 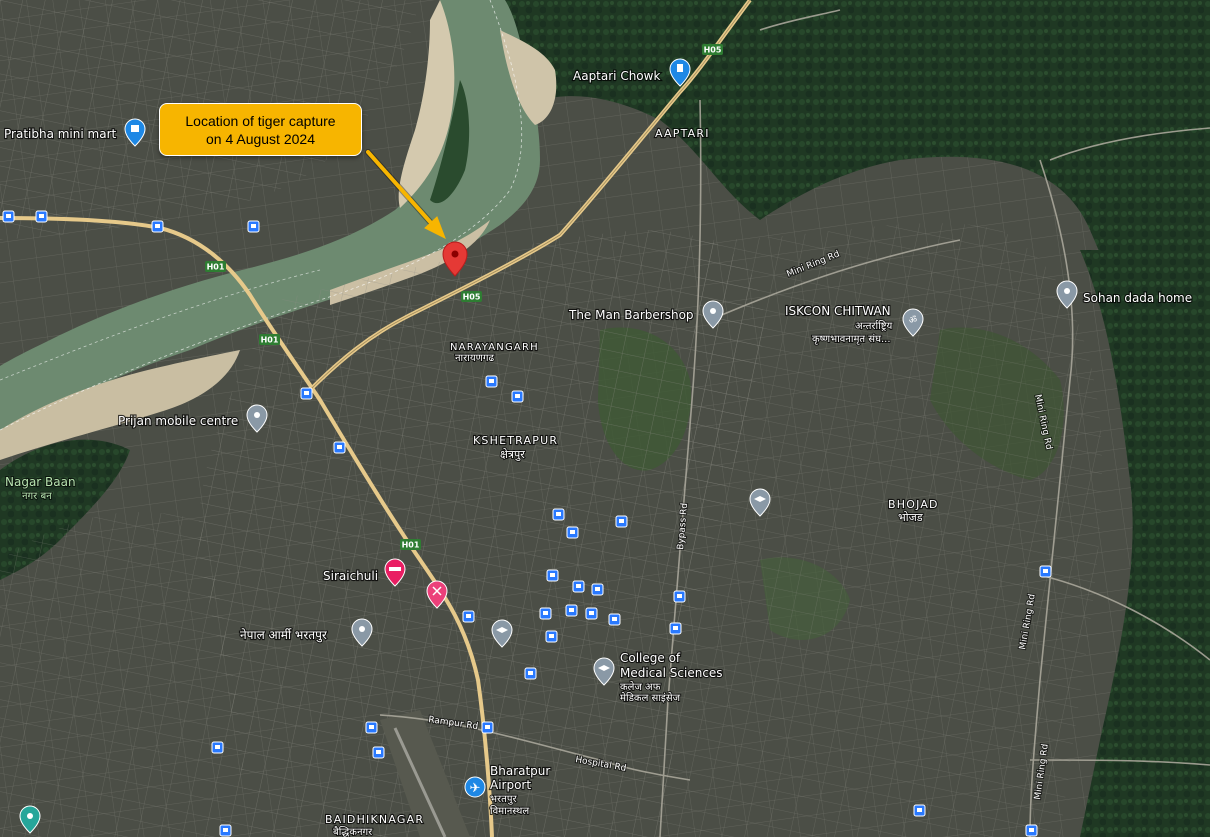 I want to click on poi-label-airport-np2: विमानस्थल, so click(x=509, y=811).